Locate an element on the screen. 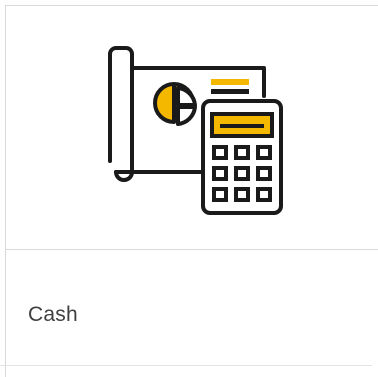 This screenshot has height=377, width=378. sheet-lines-icon is located at coordinates (230, 86).